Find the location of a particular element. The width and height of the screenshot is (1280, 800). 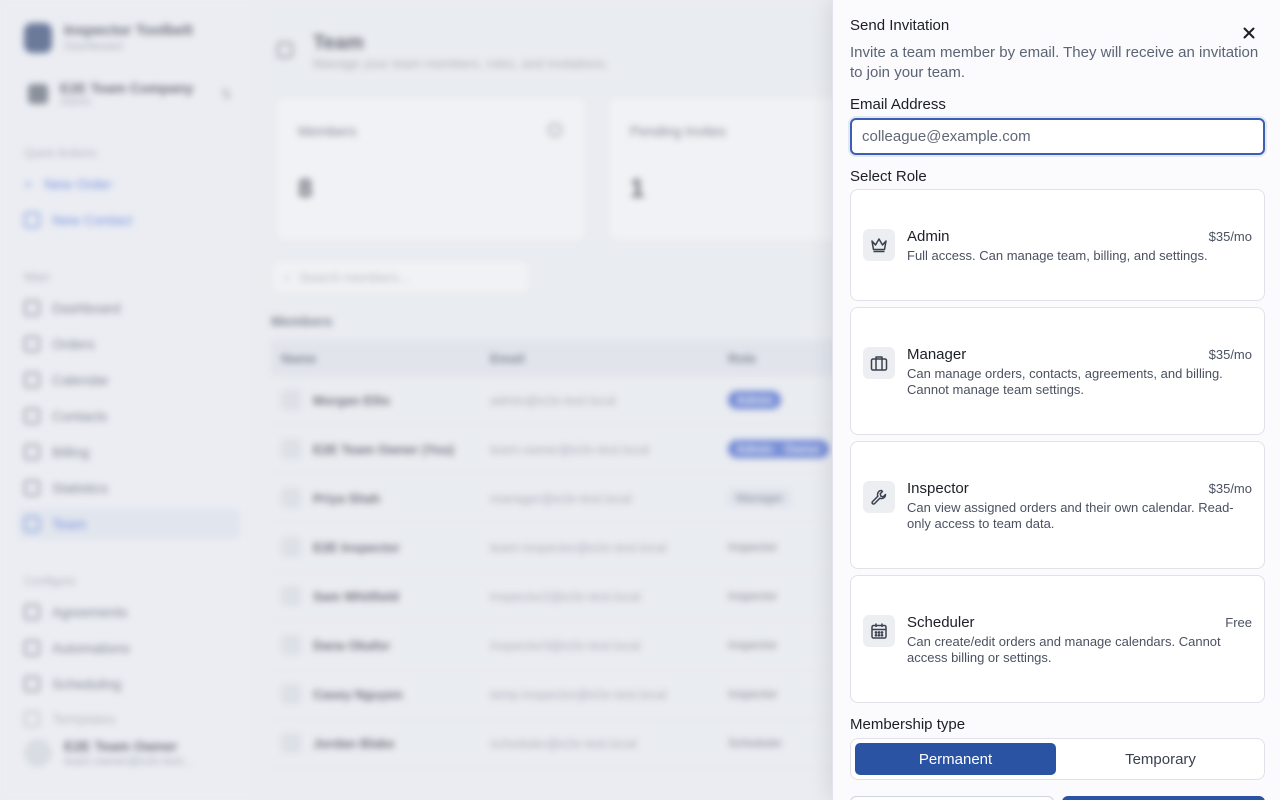

membership-type-toggle: Permanent Temporary is located at coordinates (1057, 759).